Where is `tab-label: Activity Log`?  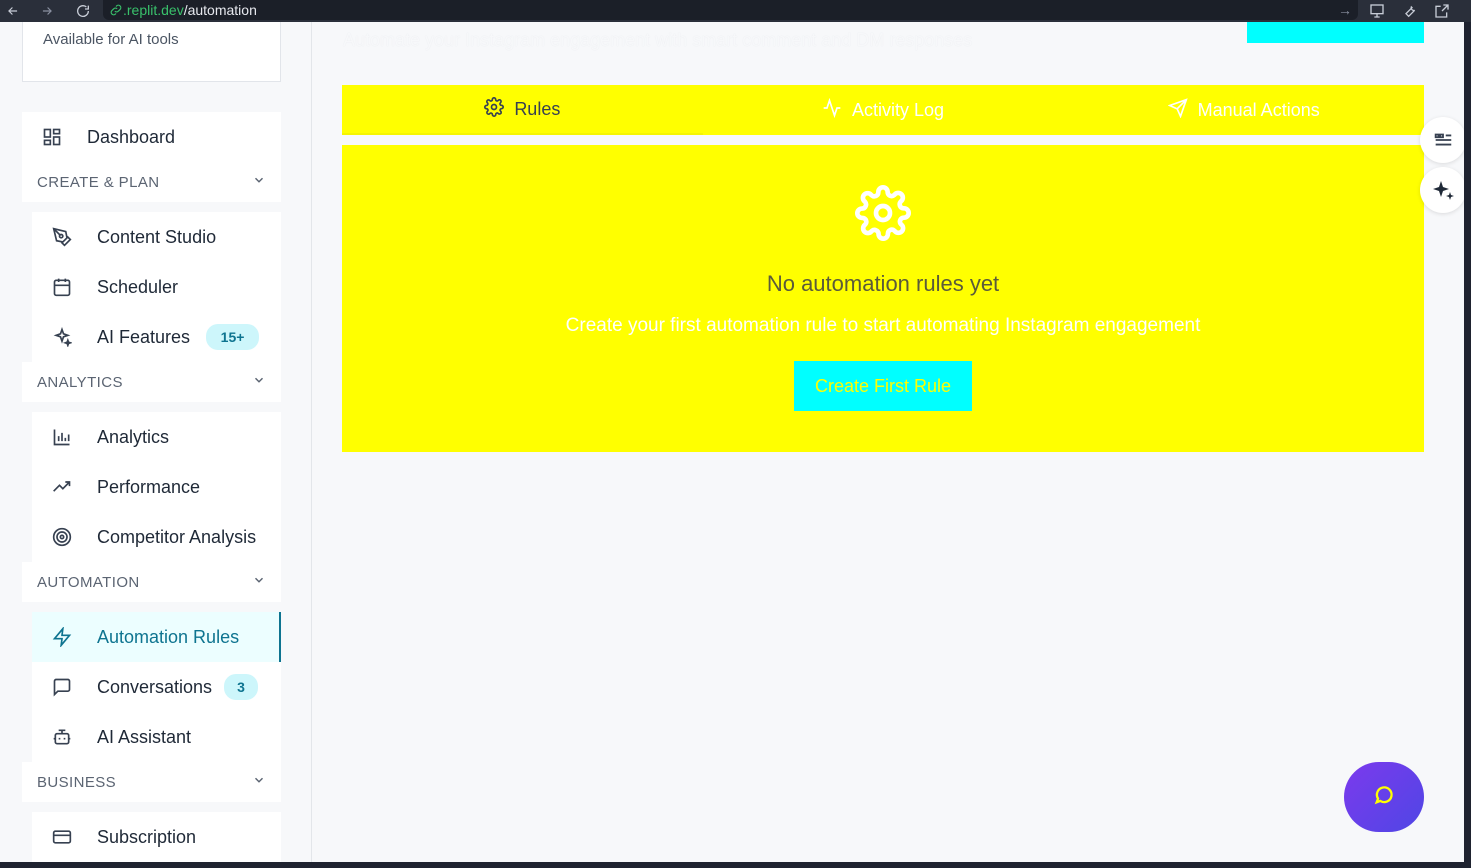
tab-label: Activity Log is located at coordinates (898, 109).